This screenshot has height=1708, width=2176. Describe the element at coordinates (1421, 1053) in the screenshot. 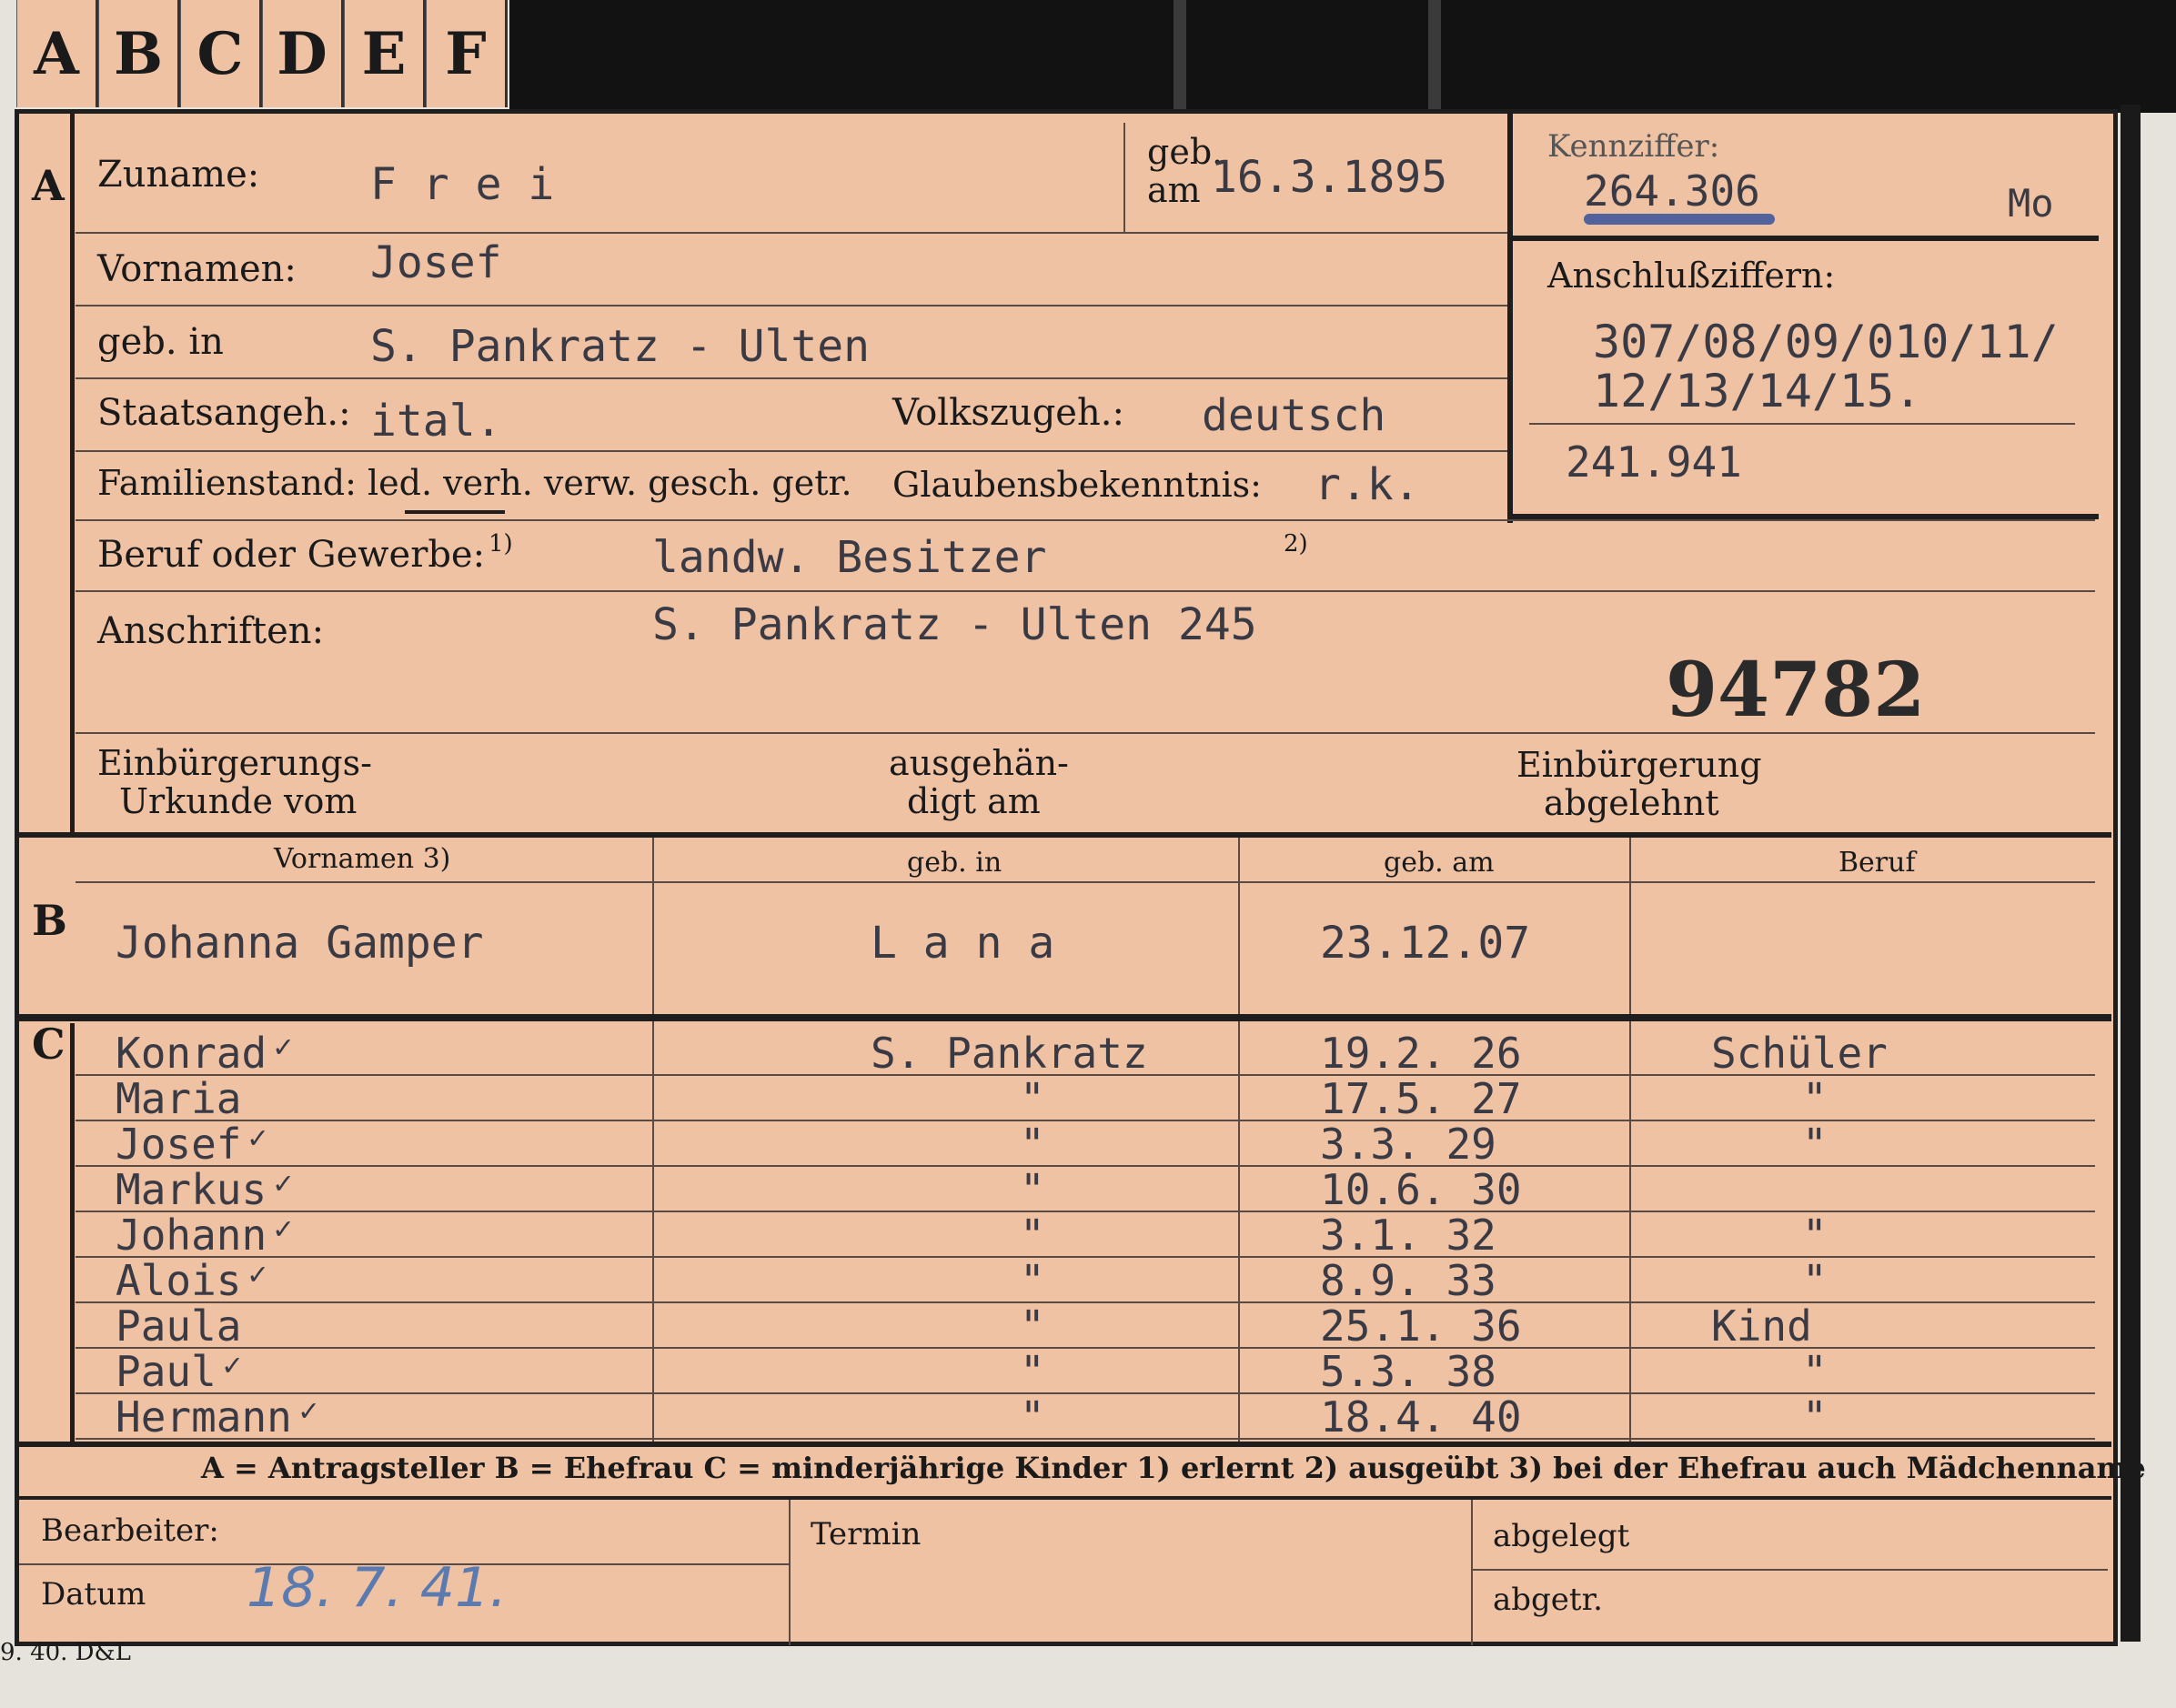

I see `child-birthdate: 19.2. 26` at that location.